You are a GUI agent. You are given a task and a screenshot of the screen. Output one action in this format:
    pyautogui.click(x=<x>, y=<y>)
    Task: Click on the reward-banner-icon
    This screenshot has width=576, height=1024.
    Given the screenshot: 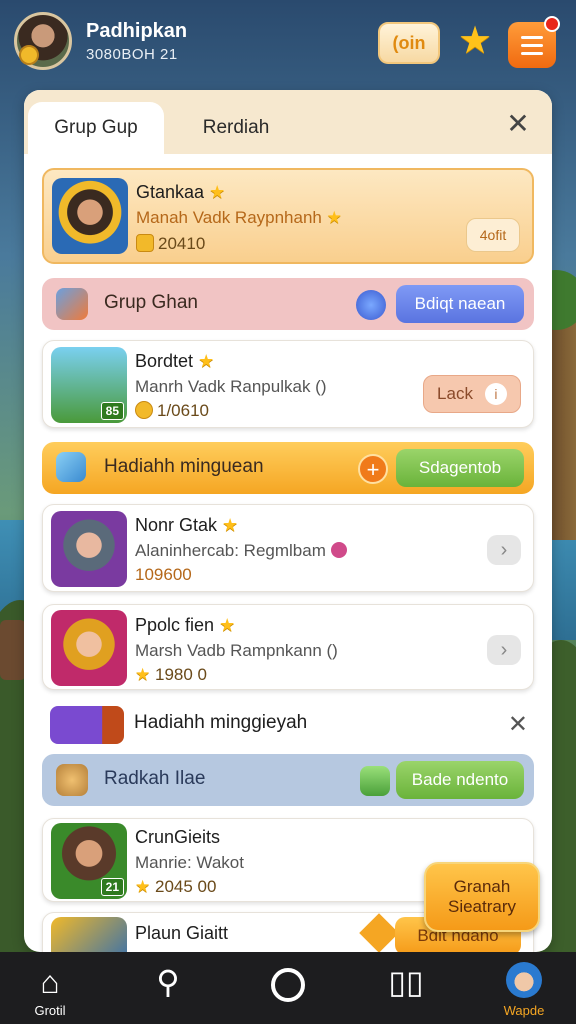 What is the action you would take?
    pyautogui.click(x=87, y=725)
    